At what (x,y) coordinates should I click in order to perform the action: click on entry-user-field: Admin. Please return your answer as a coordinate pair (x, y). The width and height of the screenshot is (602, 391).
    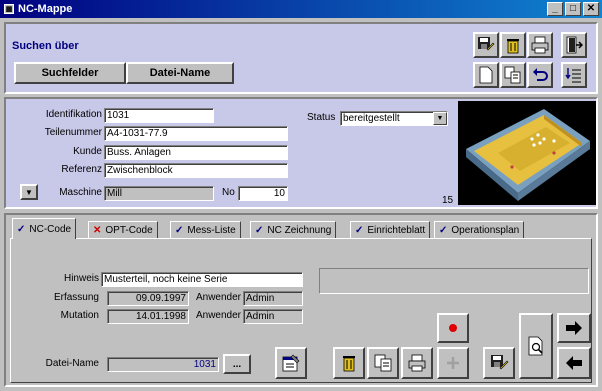
    Looking at the image, I should click on (273, 298).